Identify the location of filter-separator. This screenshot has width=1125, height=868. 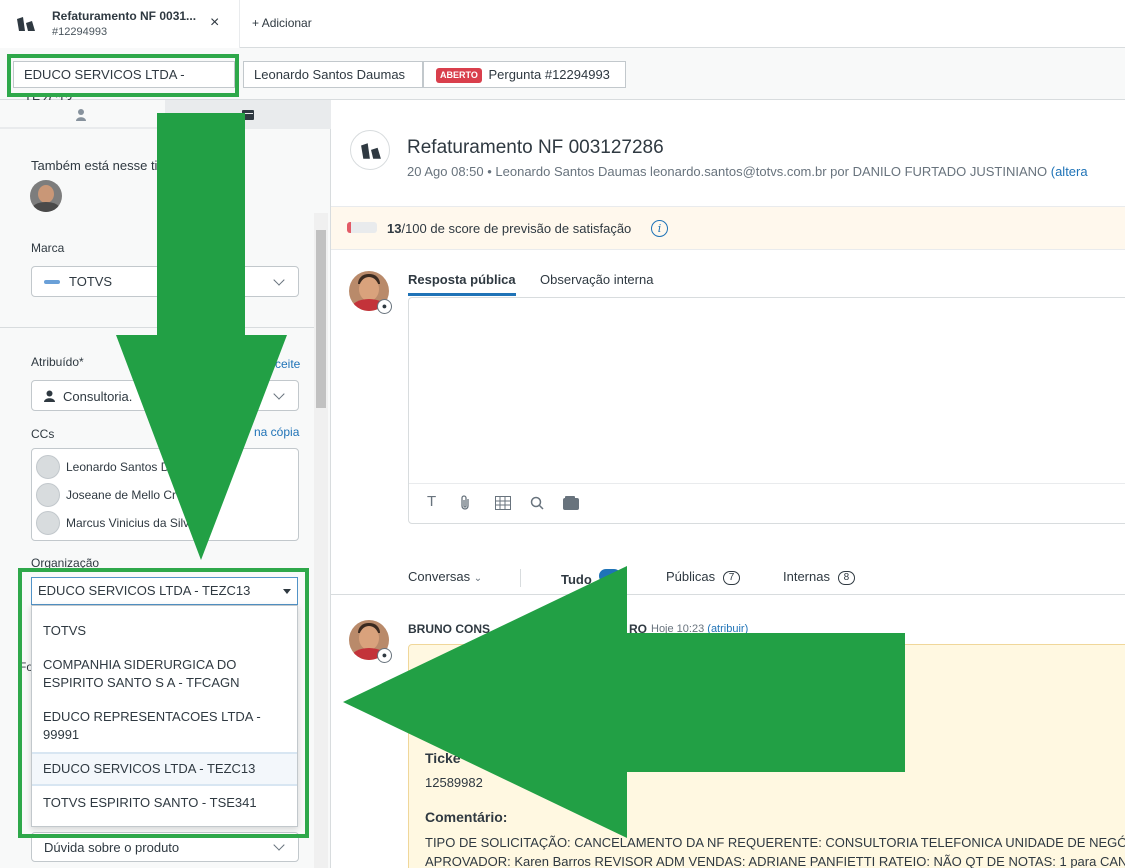
(520, 578).